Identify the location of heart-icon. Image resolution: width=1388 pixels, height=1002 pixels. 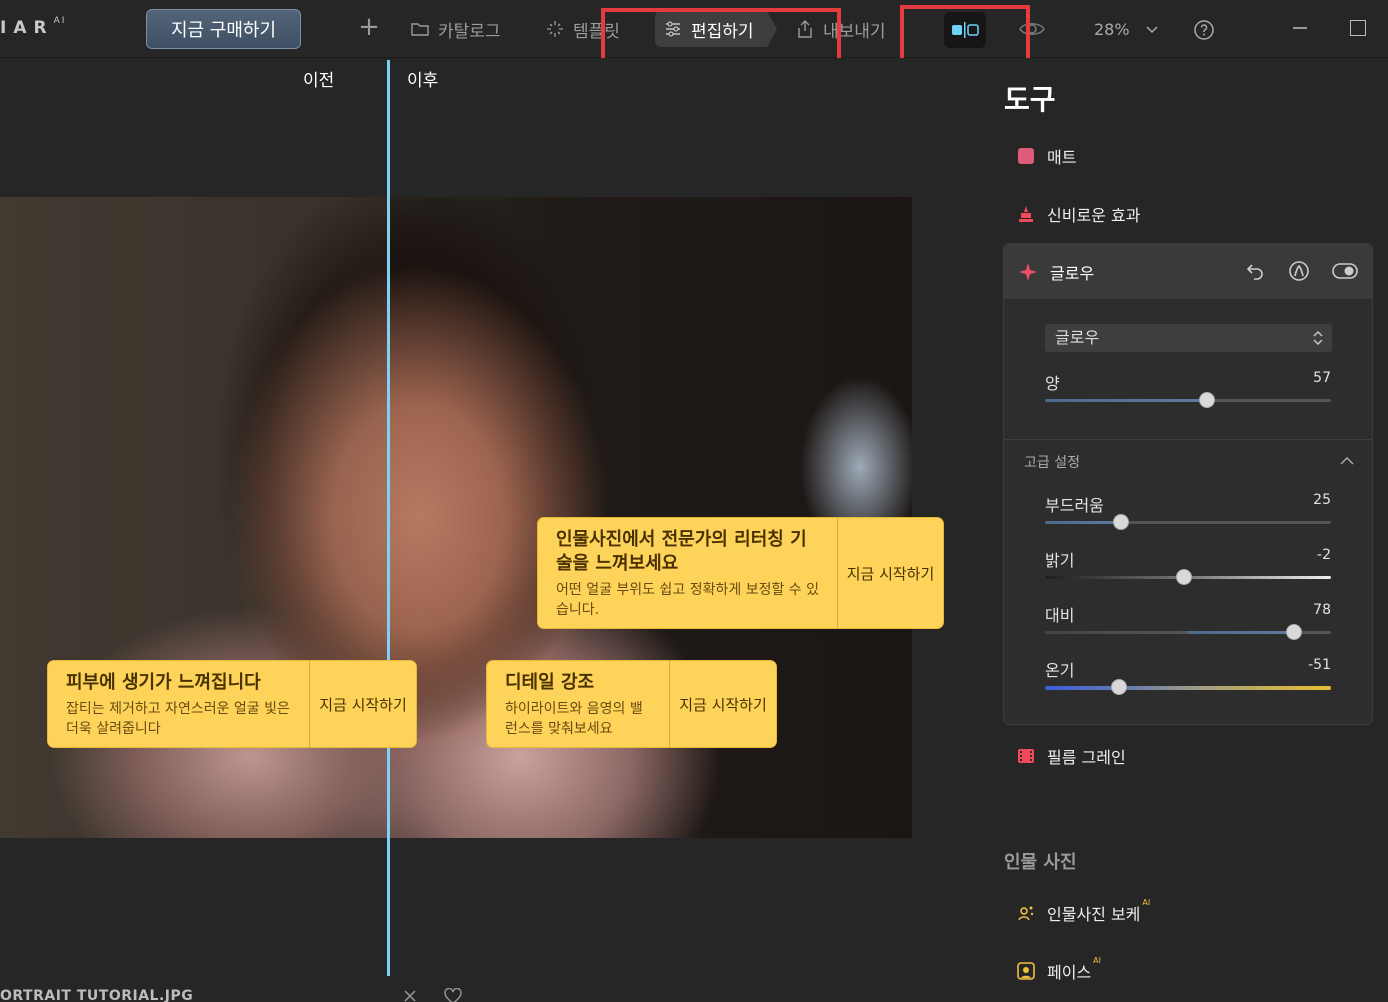
(453, 995).